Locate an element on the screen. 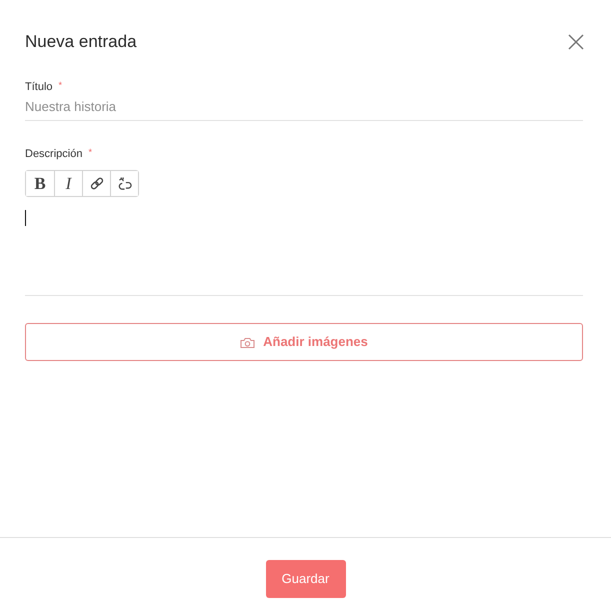 The height and width of the screenshot is (611, 611). camera-icon is located at coordinates (248, 342).